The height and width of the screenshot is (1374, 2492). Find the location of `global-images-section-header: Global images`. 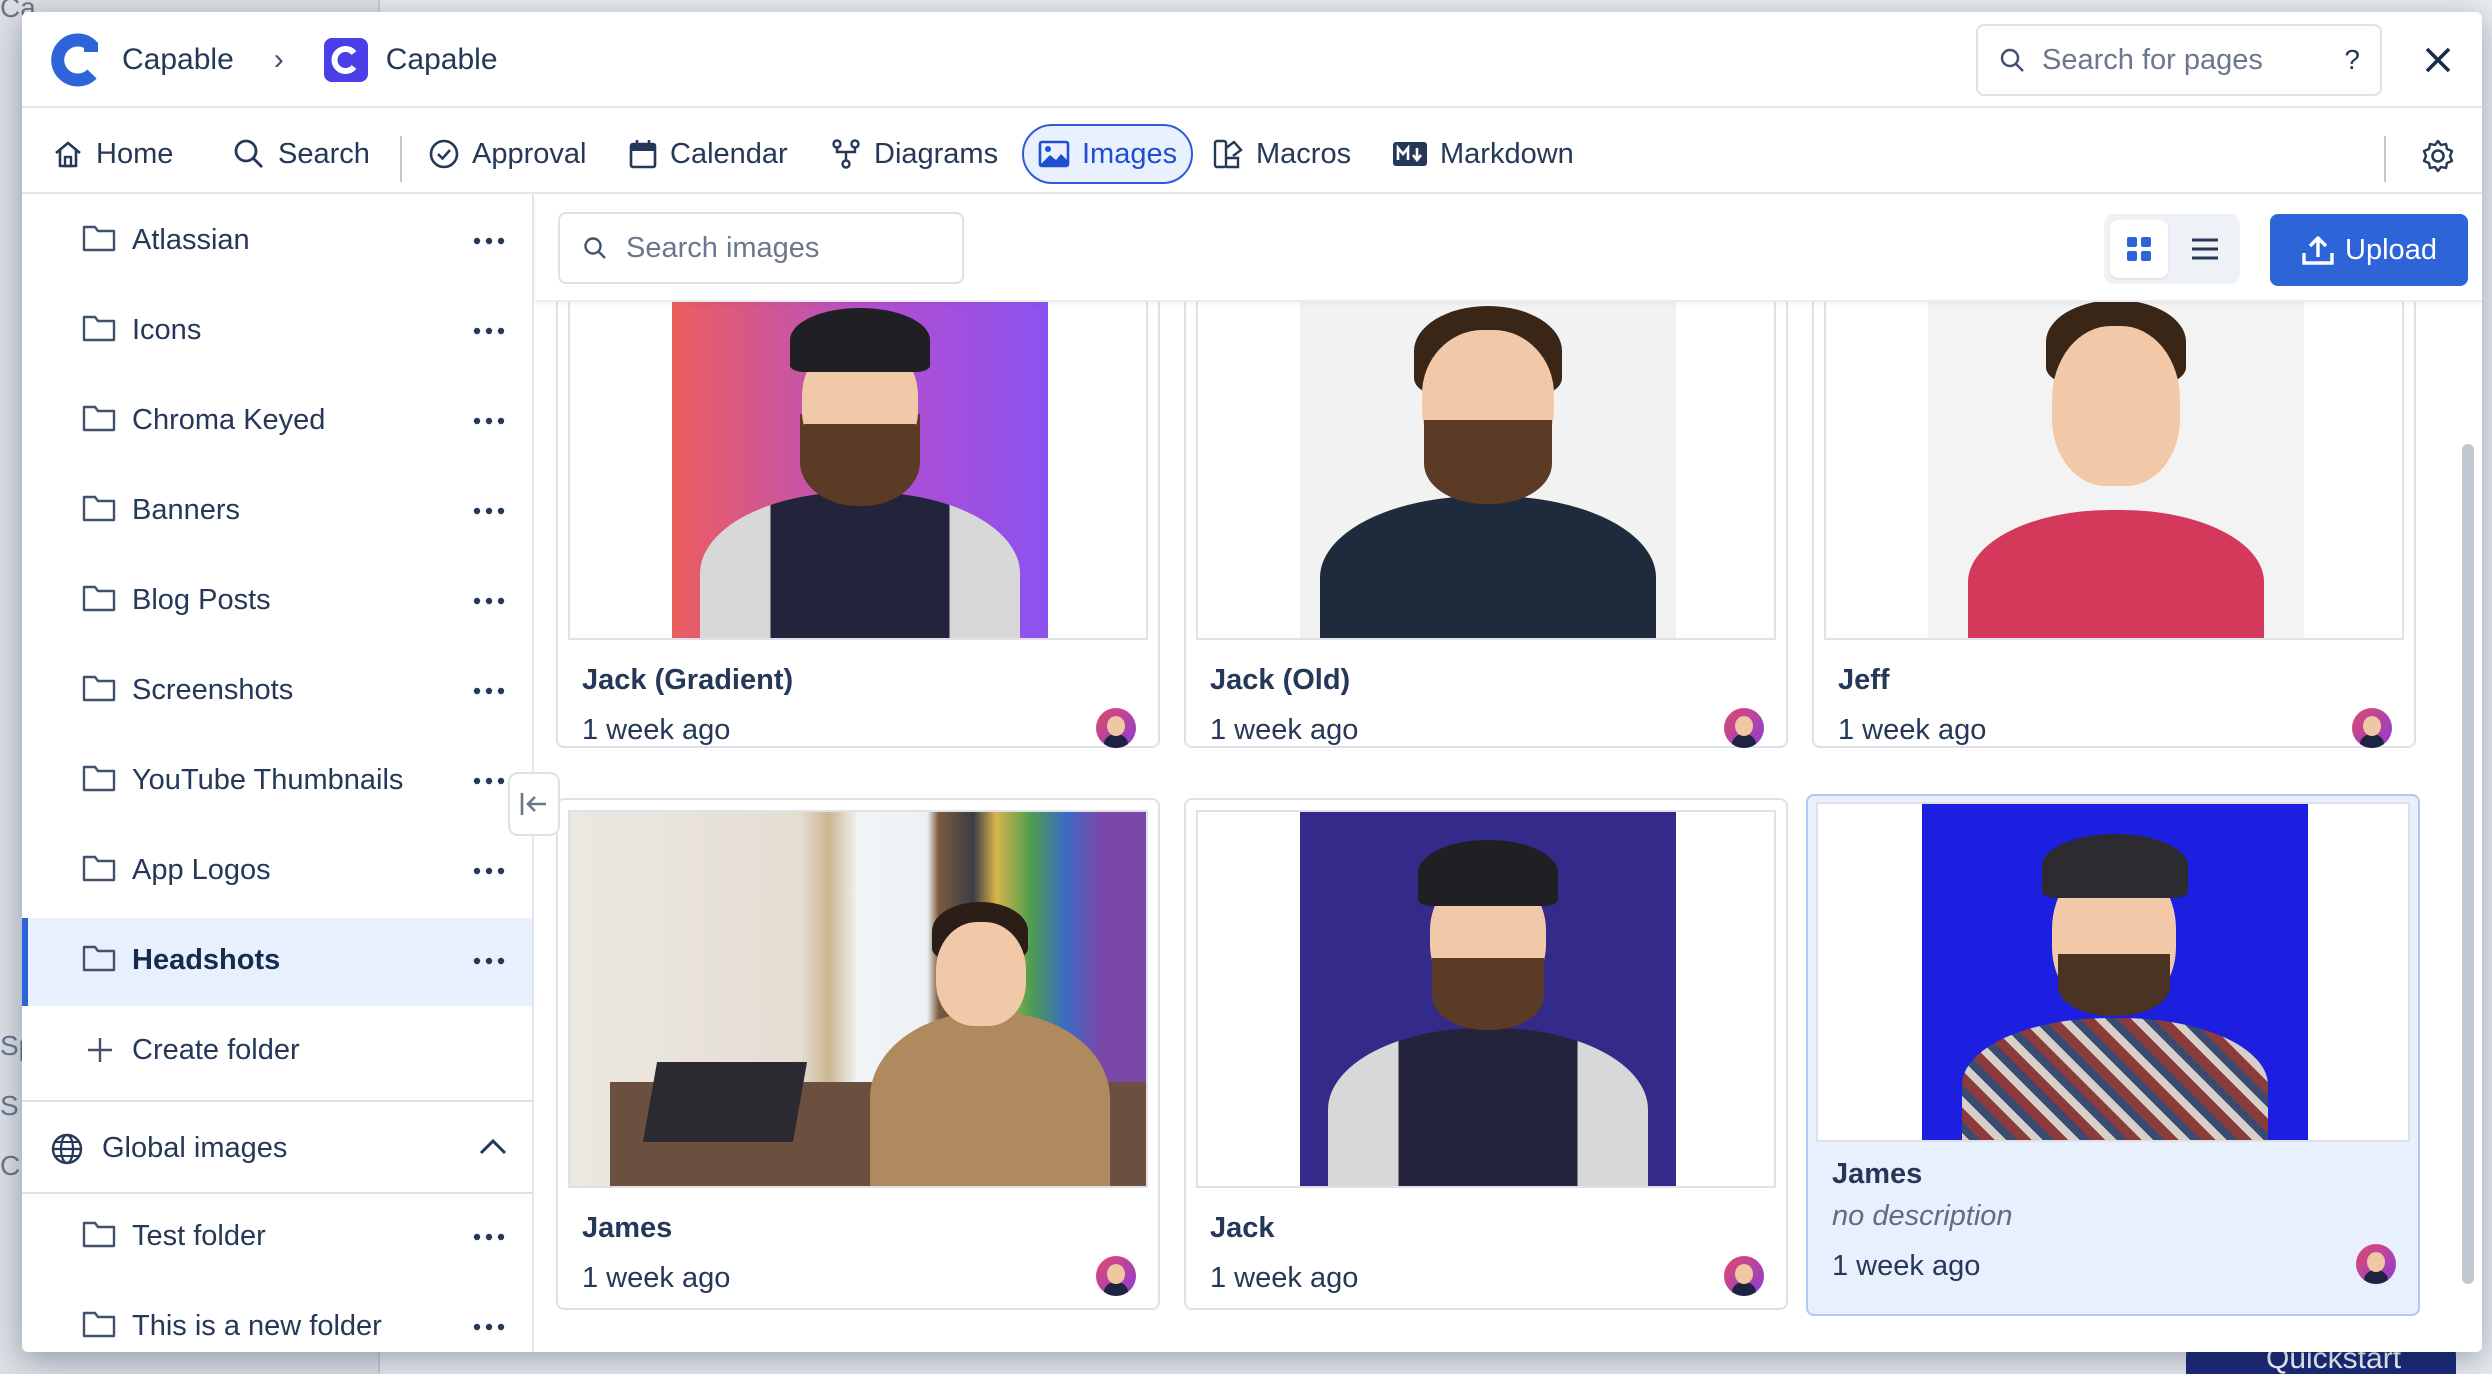

global-images-section-header: Global images is located at coordinates (277, 1149).